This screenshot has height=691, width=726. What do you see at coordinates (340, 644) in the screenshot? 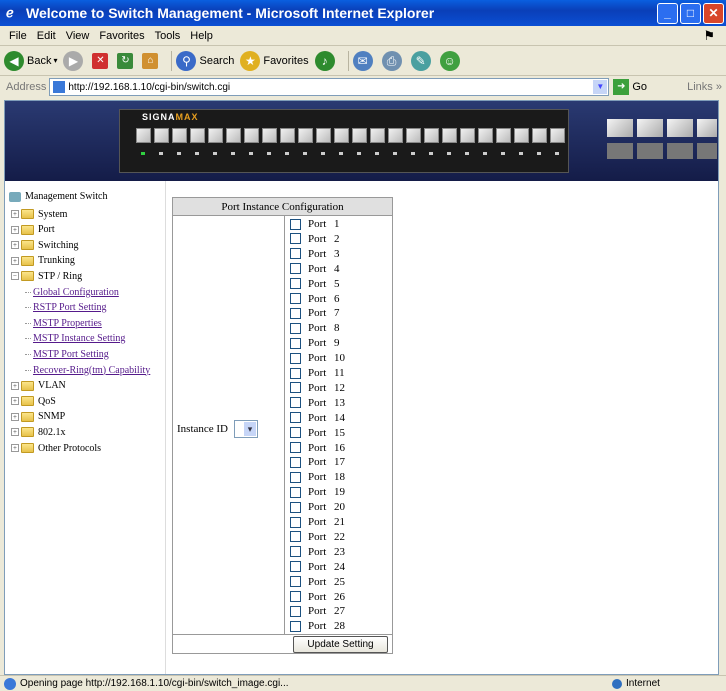
I see `update-setting-button: Update Setting` at bounding box center [340, 644].